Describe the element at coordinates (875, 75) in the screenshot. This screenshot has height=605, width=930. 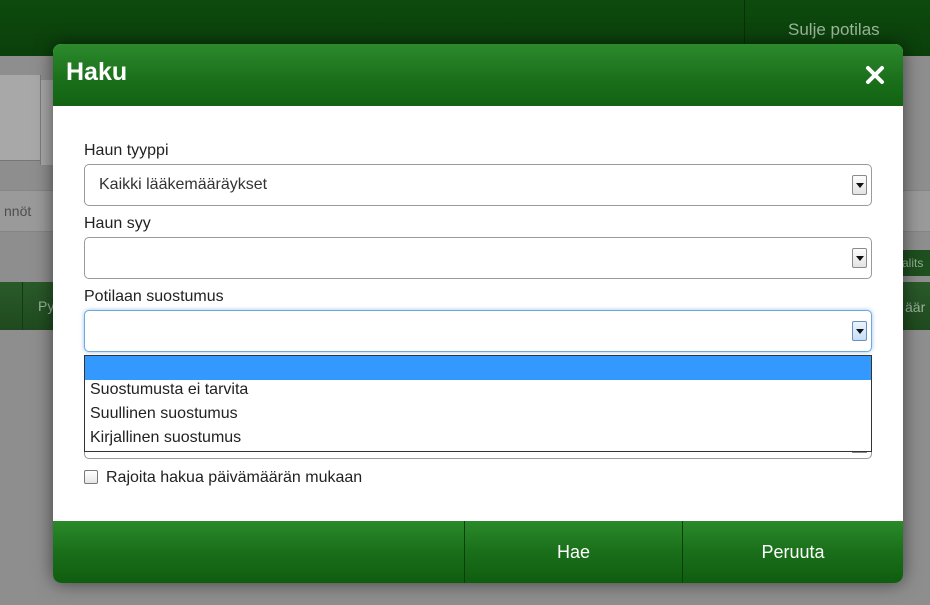
I see `close-icon` at that location.